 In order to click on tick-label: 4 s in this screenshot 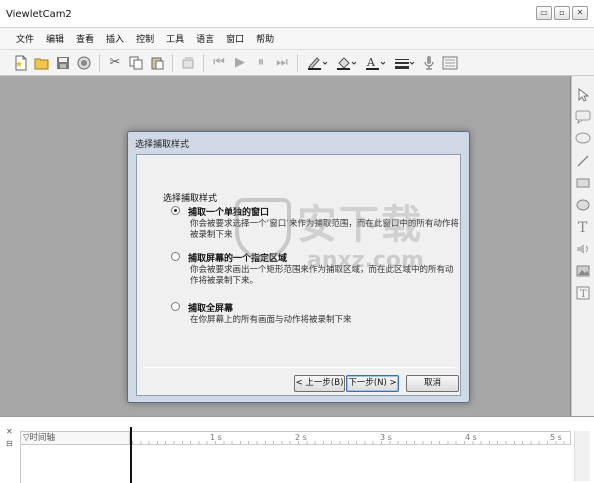, I will do `click(471, 437)`.